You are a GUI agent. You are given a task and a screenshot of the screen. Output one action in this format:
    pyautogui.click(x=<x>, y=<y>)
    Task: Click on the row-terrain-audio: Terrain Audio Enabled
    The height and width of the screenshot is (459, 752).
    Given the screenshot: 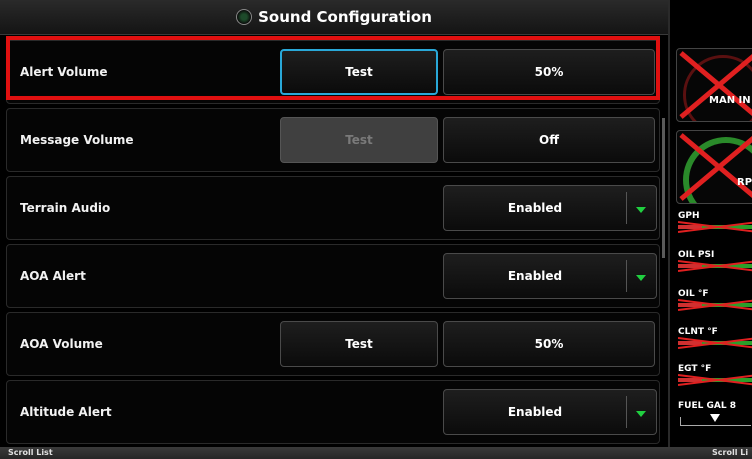 What is the action you would take?
    pyautogui.click(x=333, y=208)
    